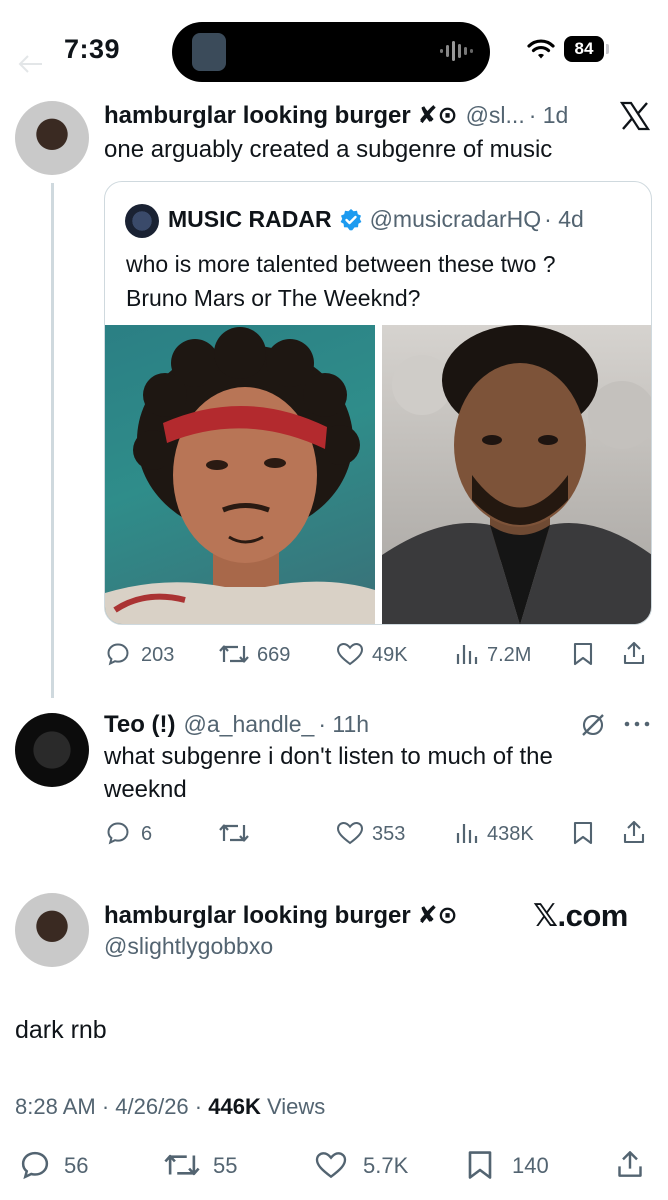 This screenshot has height=1200, width=668. What do you see at coordinates (390, 655) in the screenshot?
I see `like-count: 49K` at bounding box center [390, 655].